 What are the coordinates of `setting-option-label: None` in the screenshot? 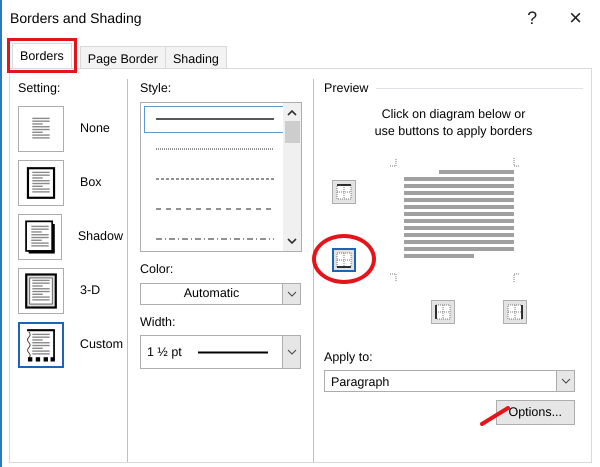 It's located at (95, 129).